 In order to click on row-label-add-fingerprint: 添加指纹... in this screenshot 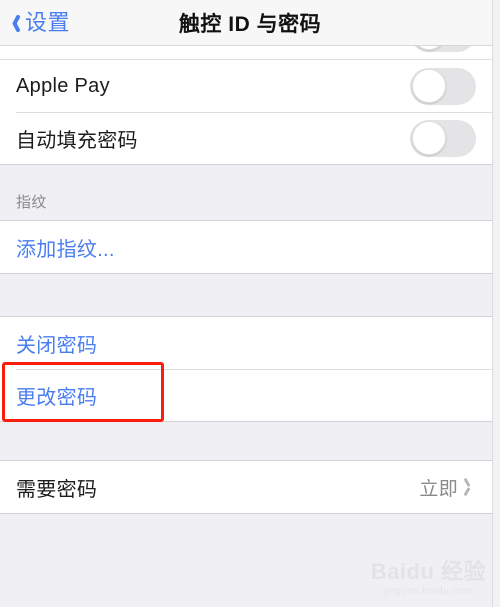, I will do `click(65, 249)`.